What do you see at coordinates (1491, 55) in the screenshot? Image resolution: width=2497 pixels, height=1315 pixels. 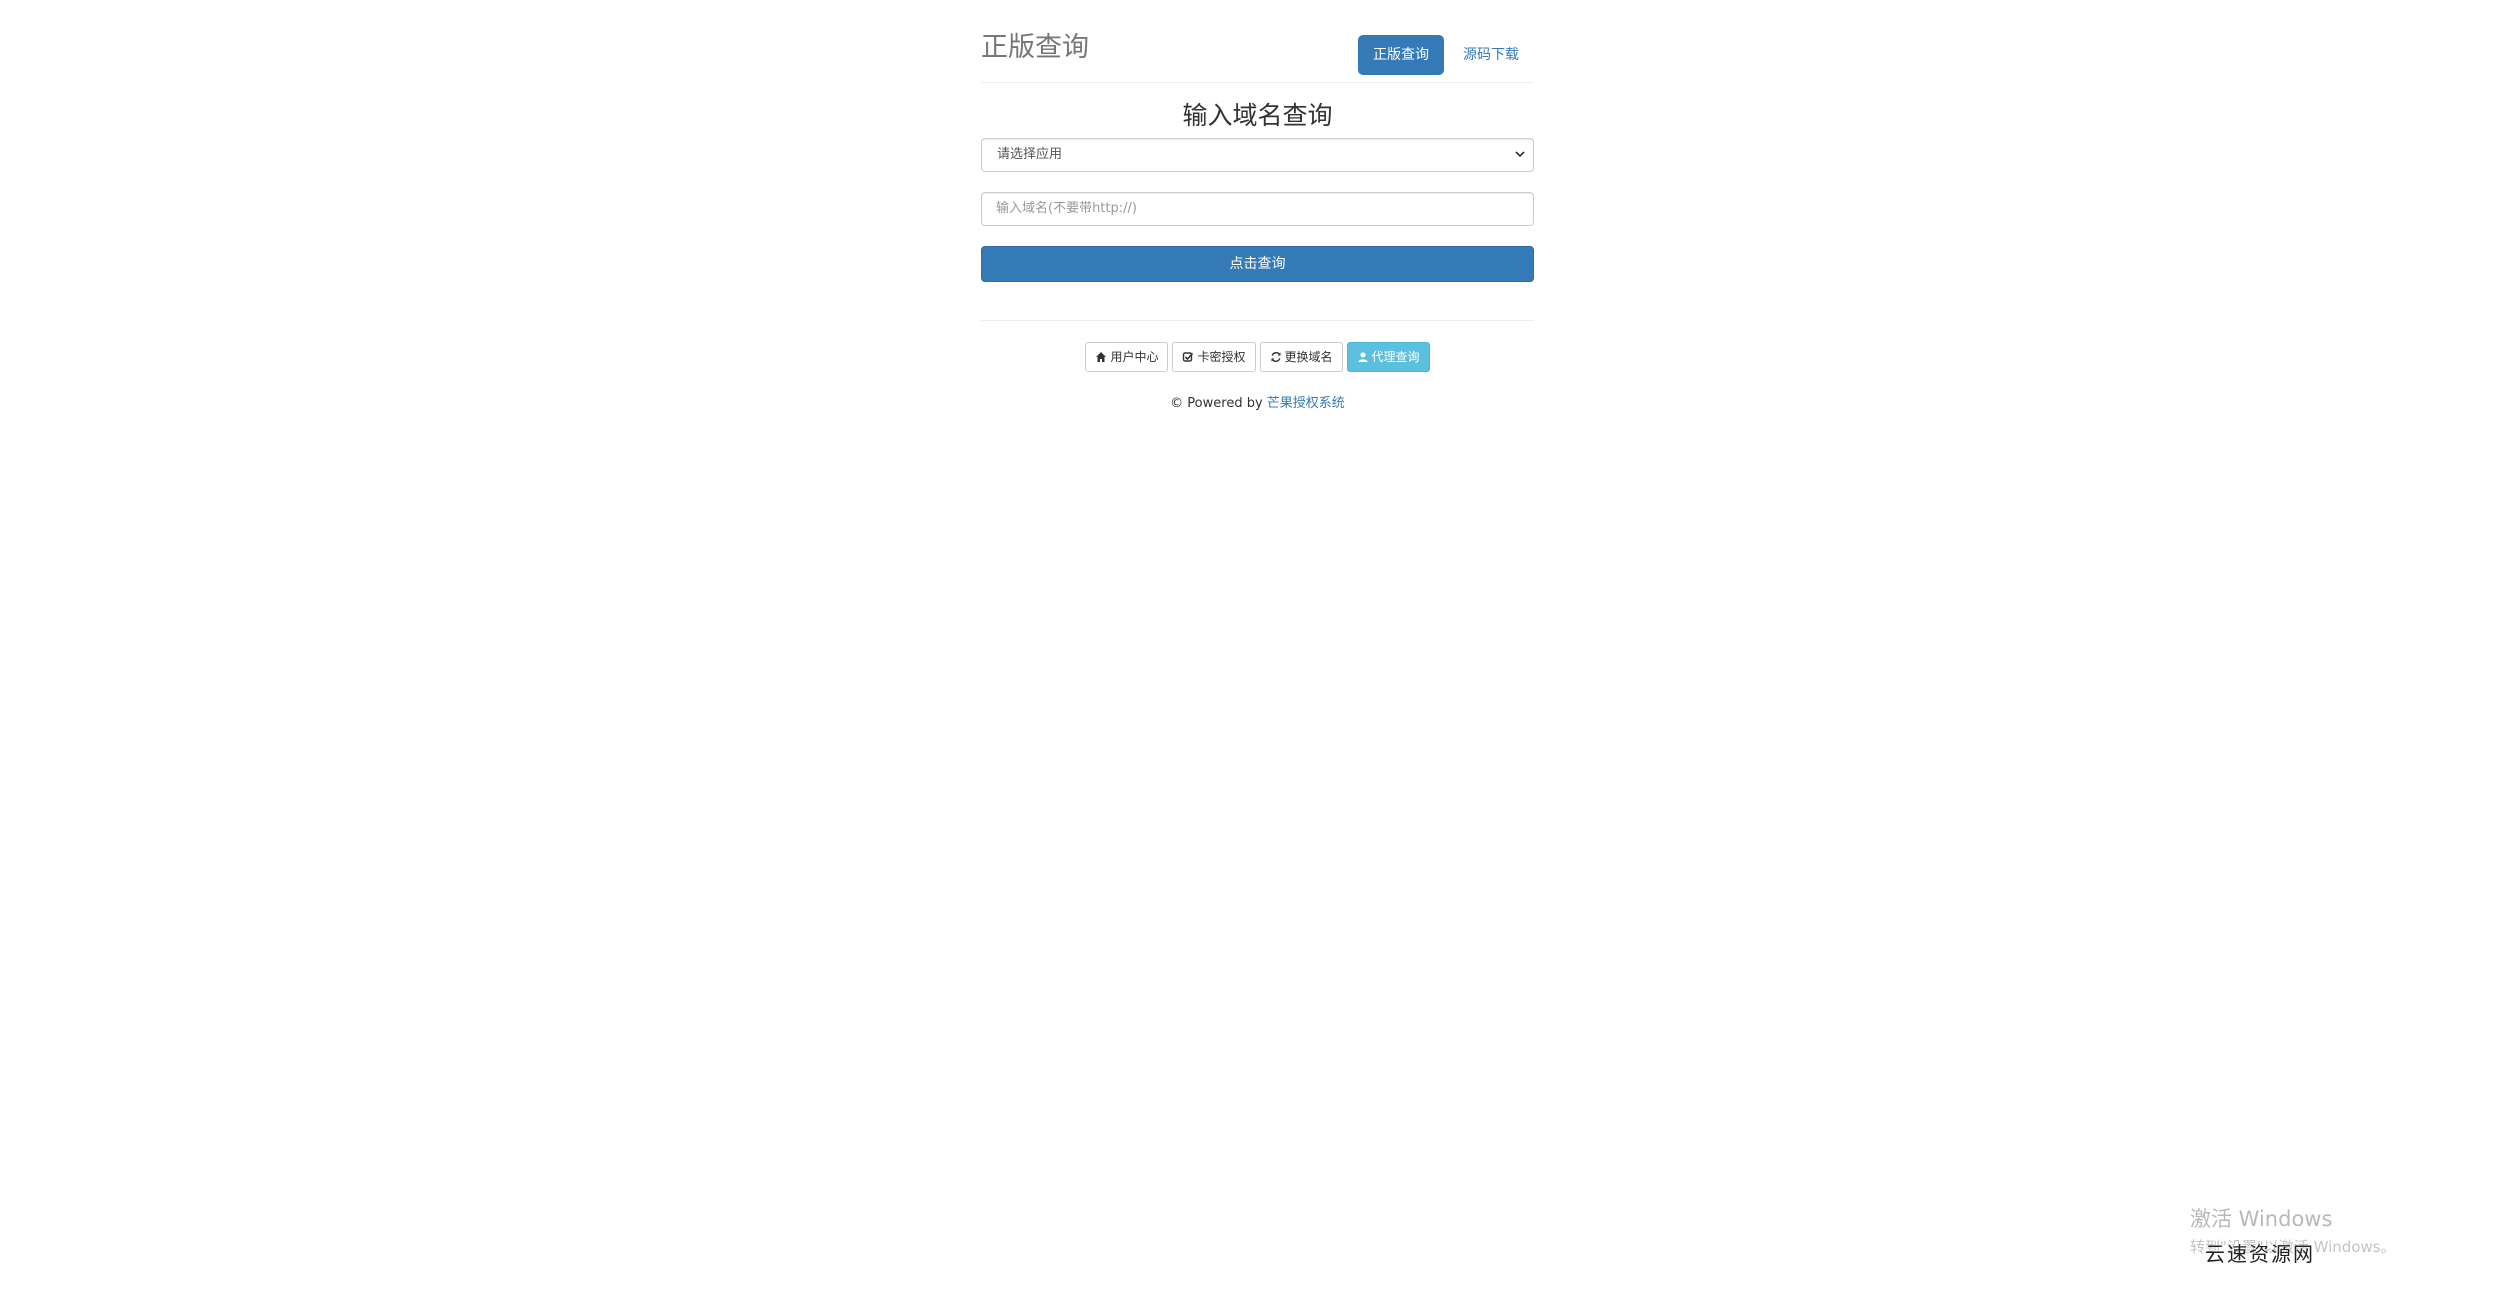 I see `nav-source-download: 源码下载` at bounding box center [1491, 55].